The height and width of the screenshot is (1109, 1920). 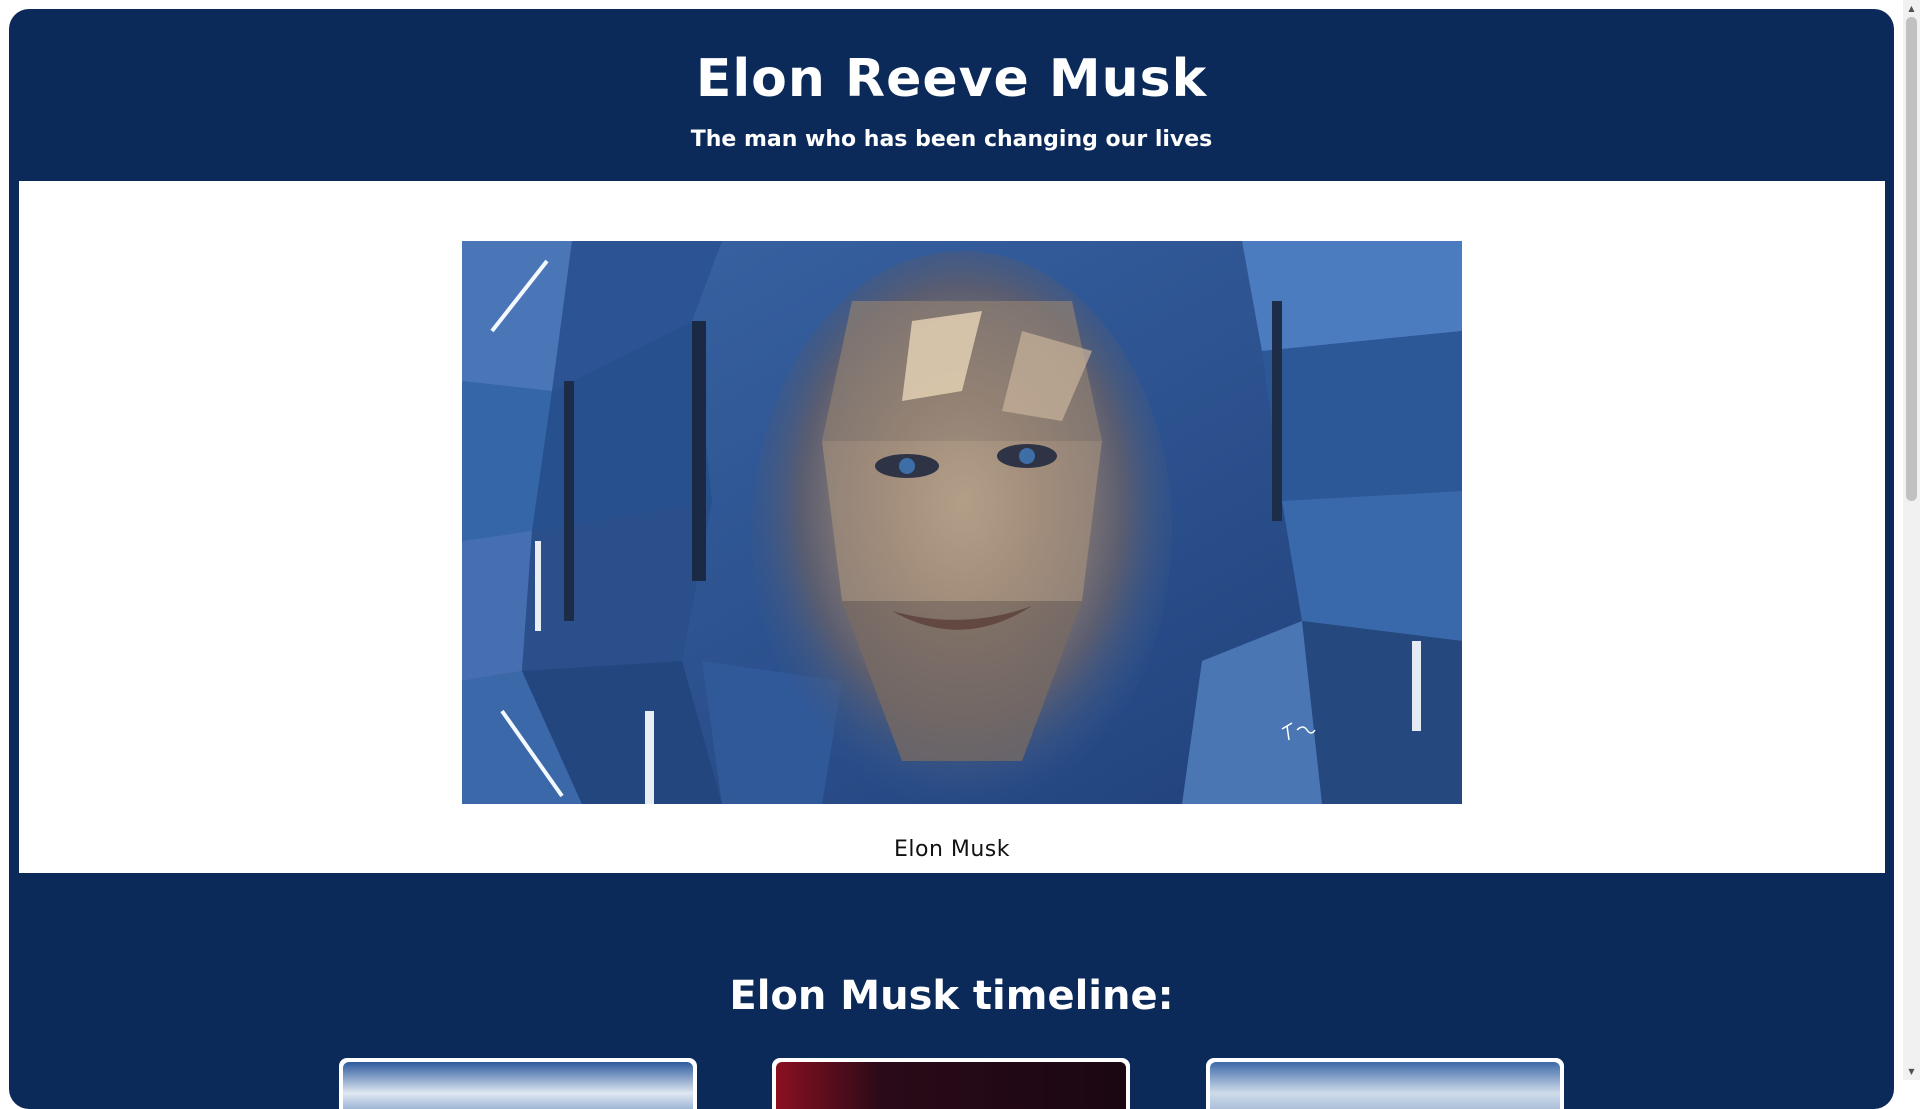 What do you see at coordinates (951, 139) in the screenshot?
I see `page-subtitle: The man who has been changing our lives` at bounding box center [951, 139].